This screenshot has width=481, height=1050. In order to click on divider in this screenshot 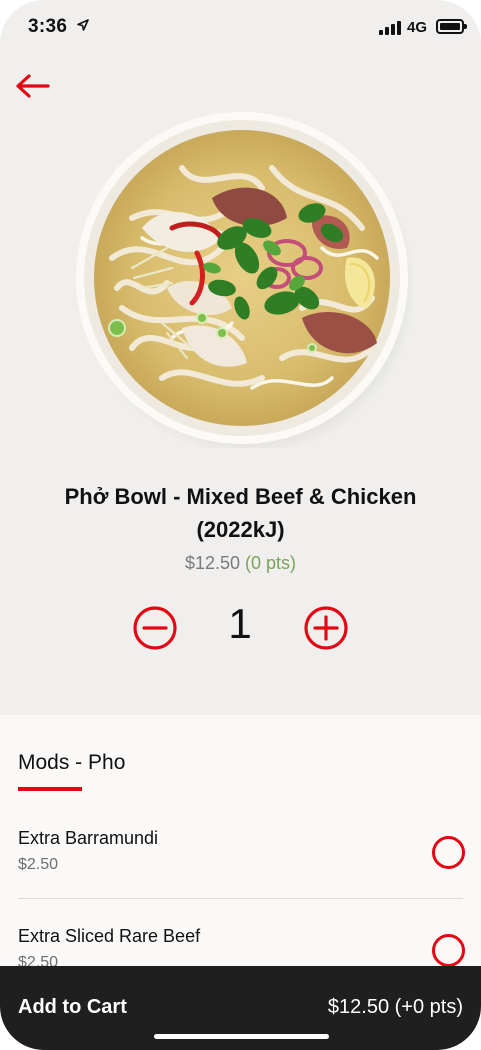, I will do `click(240, 898)`.